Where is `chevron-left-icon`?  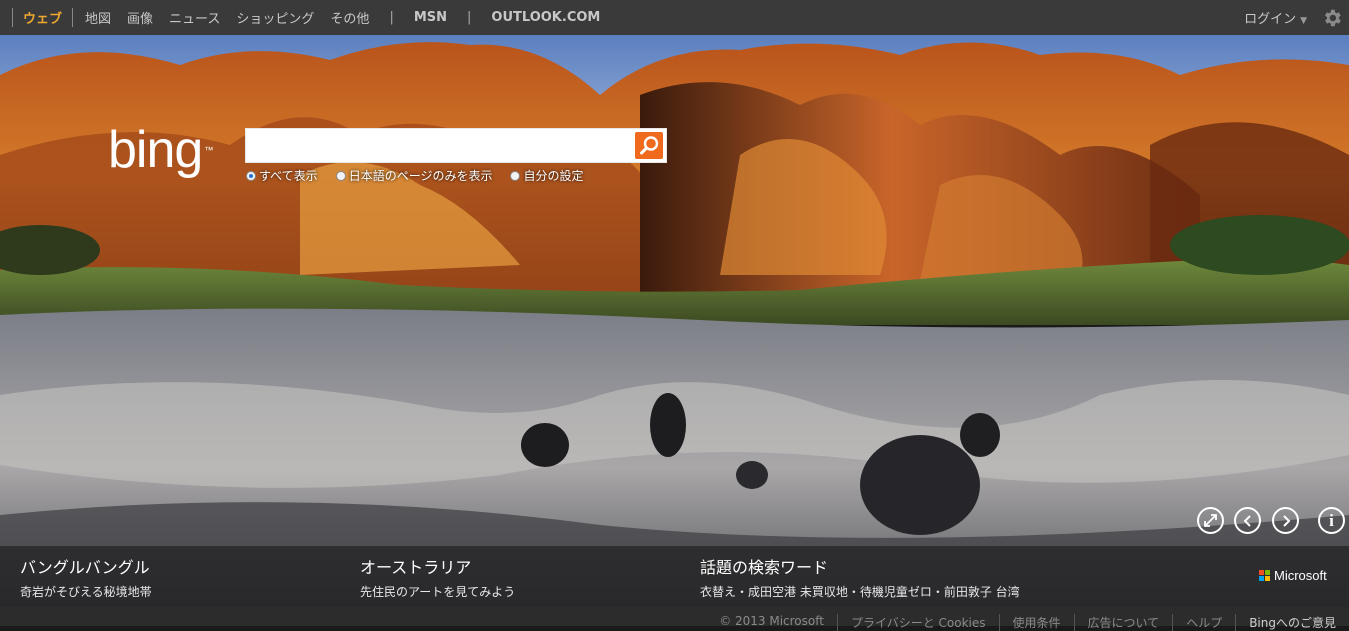 chevron-left-icon is located at coordinates (1247, 520).